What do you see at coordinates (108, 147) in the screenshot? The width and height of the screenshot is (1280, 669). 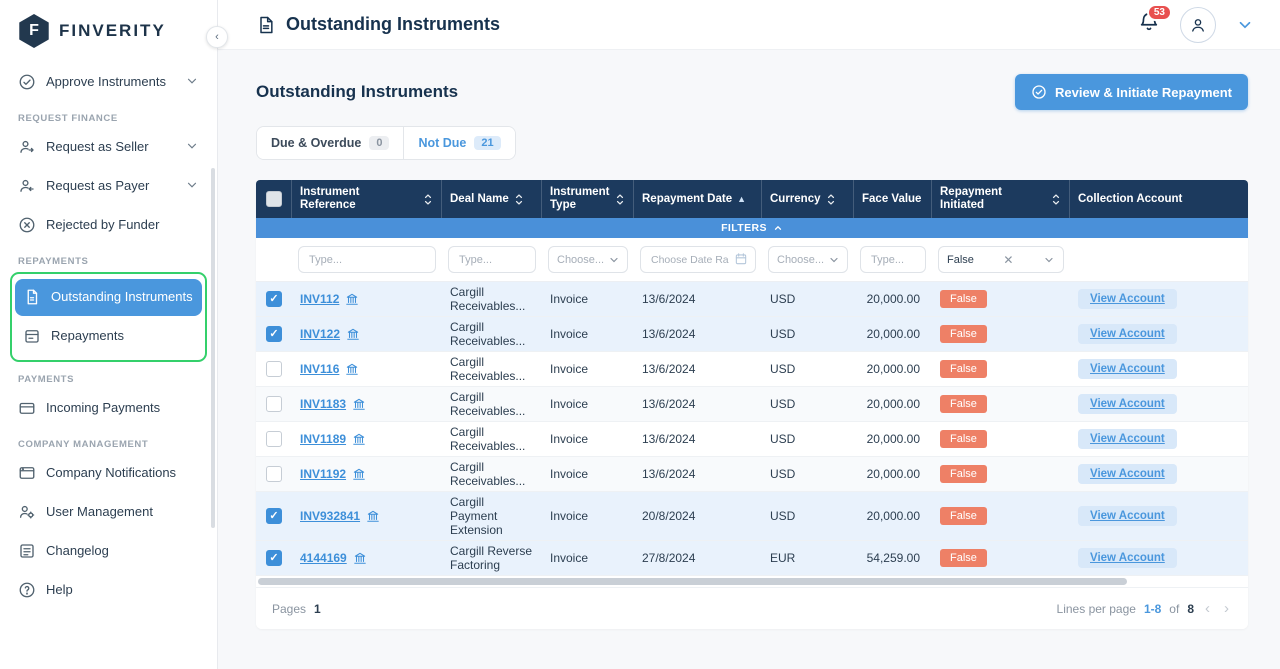 I see `sidebar-item-request-as-seller: Request as Seller` at bounding box center [108, 147].